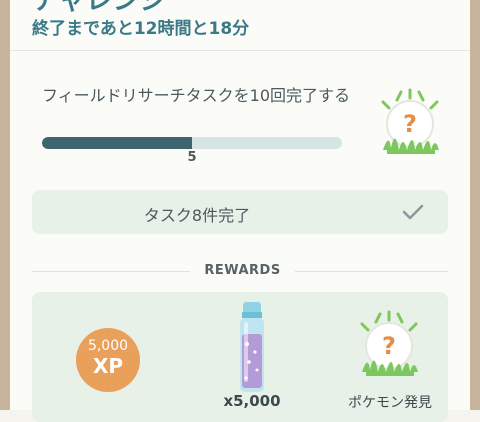 This screenshot has height=422, width=480. What do you see at coordinates (413, 212) in the screenshot?
I see `check-icon` at bounding box center [413, 212].